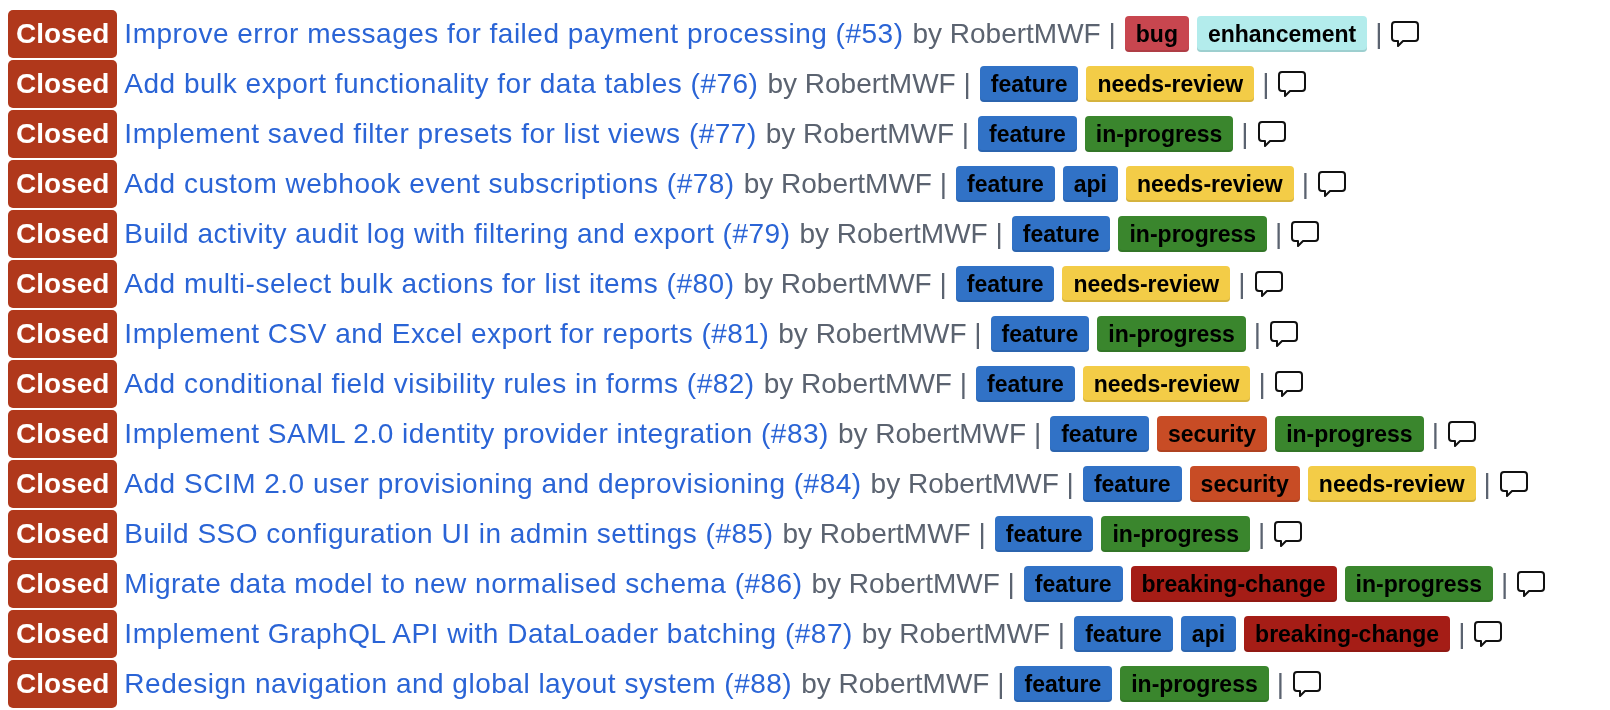  What do you see at coordinates (447, 334) in the screenshot?
I see `issue-link: Implement CSV and Excel export for reports (#81)` at bounding box center [447, 334].